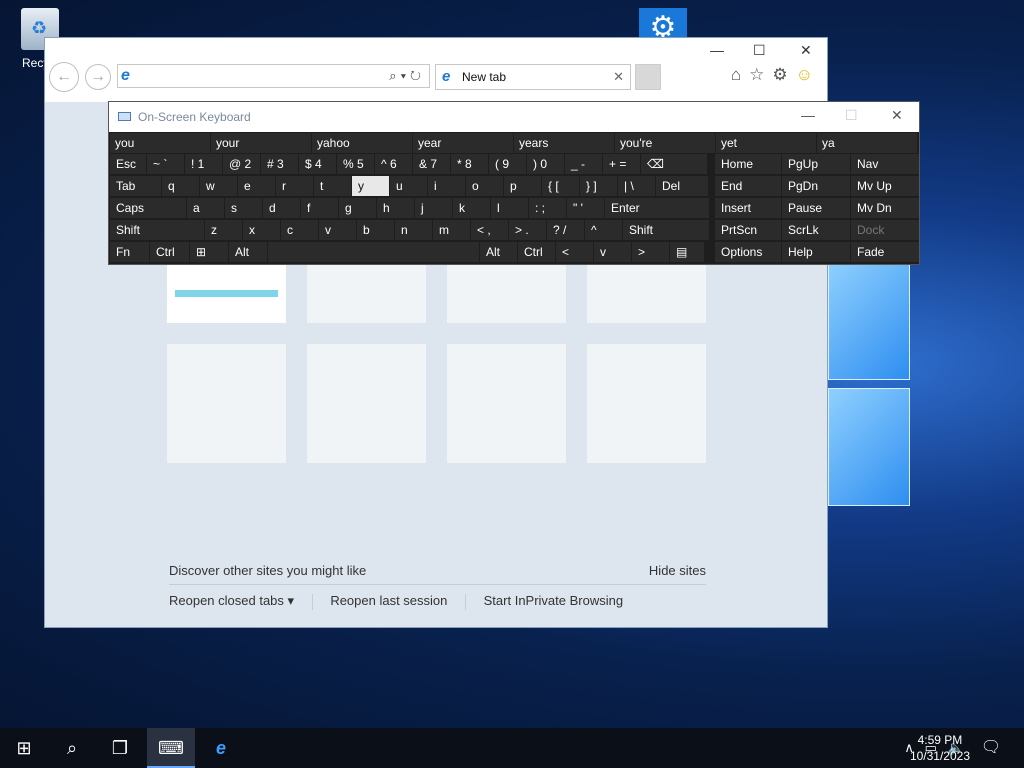 This screenshot has height=768, width=1024. What do you see at coordinates (299, 230) in the screenshot?
I see `key-row4-3: c` at bounding box center [299, 230].